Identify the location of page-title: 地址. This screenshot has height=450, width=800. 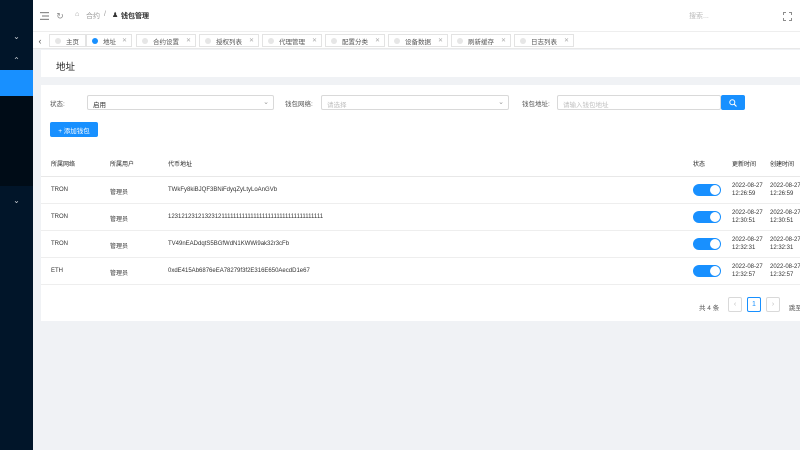
(66, 67).